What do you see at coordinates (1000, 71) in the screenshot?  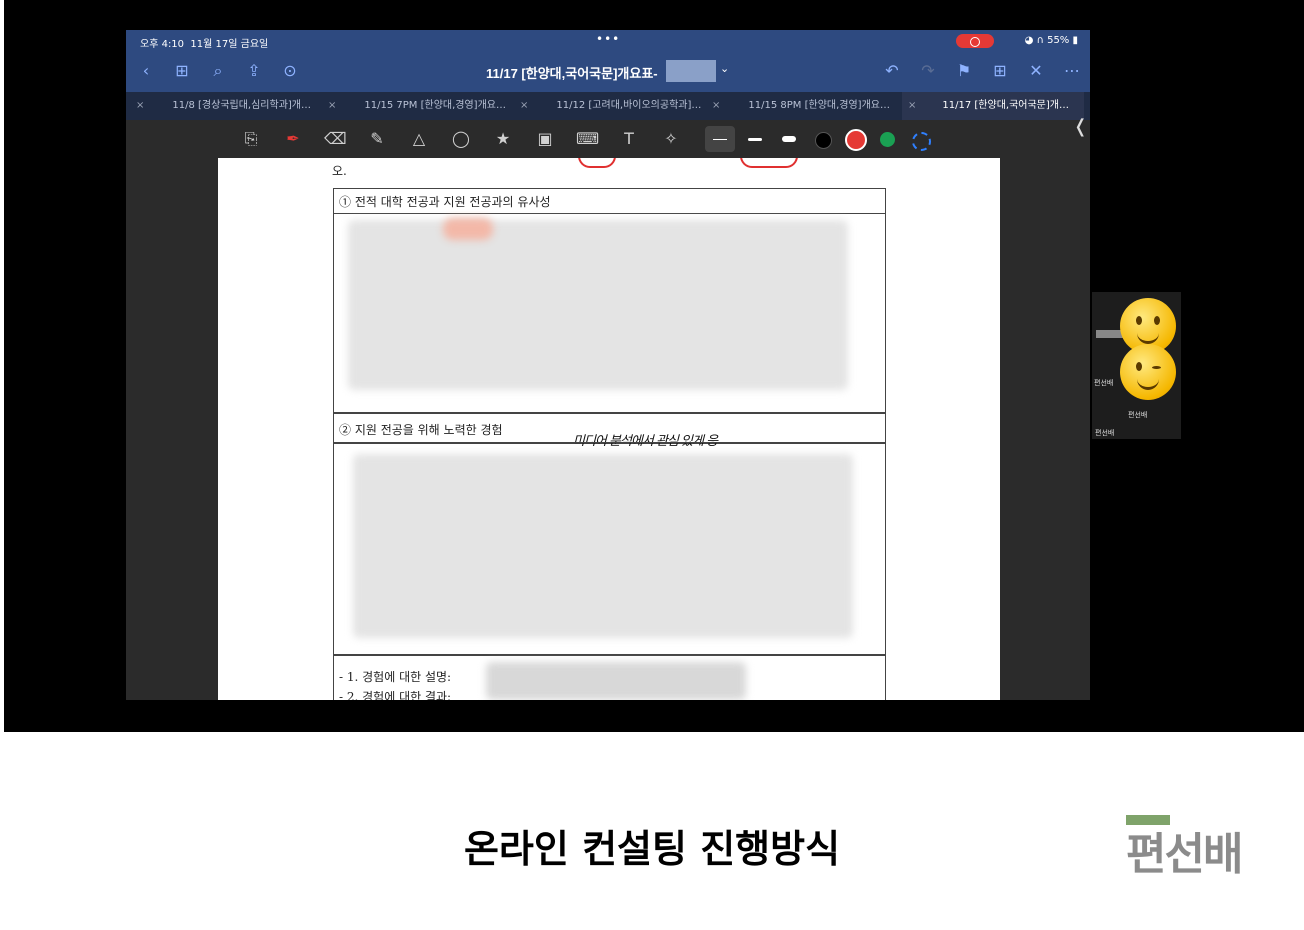 I see `add-page-icon: ⊞` at bounding box center [1000, 71].